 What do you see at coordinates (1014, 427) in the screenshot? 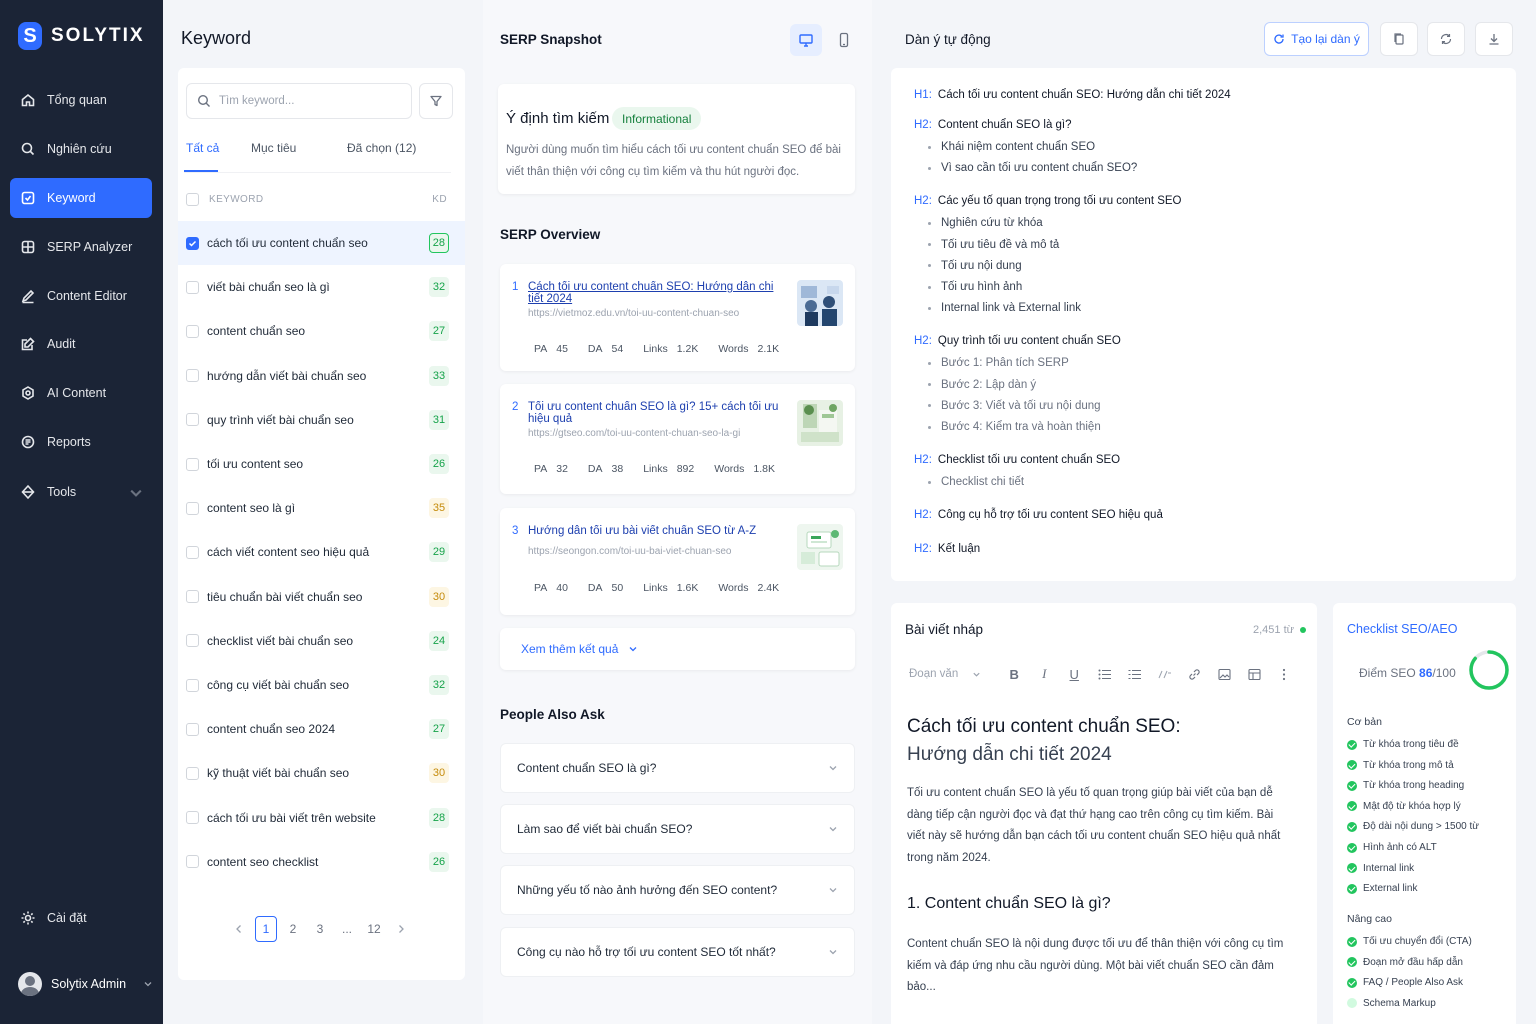
I see `outline-subitem: Bước 4: Kiểm tra và hoàn thiện` at bounding box center [1014, 427].